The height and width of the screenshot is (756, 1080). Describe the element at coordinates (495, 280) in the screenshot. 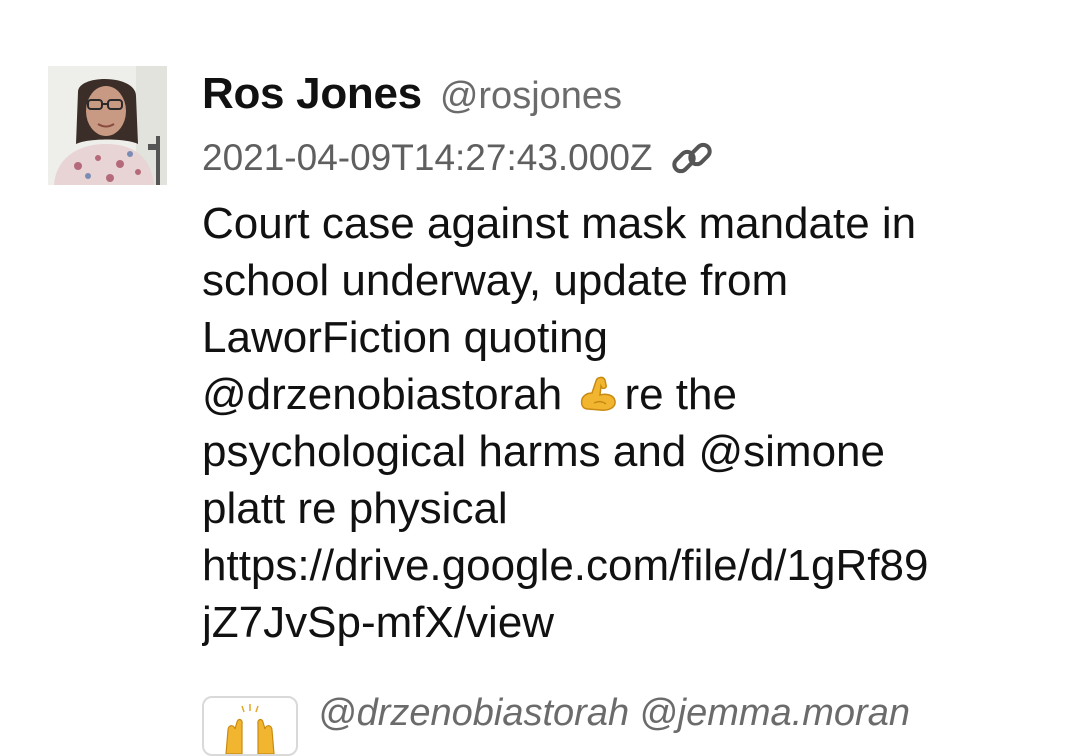

I see `post-body-line: school underway, update from` at that location.